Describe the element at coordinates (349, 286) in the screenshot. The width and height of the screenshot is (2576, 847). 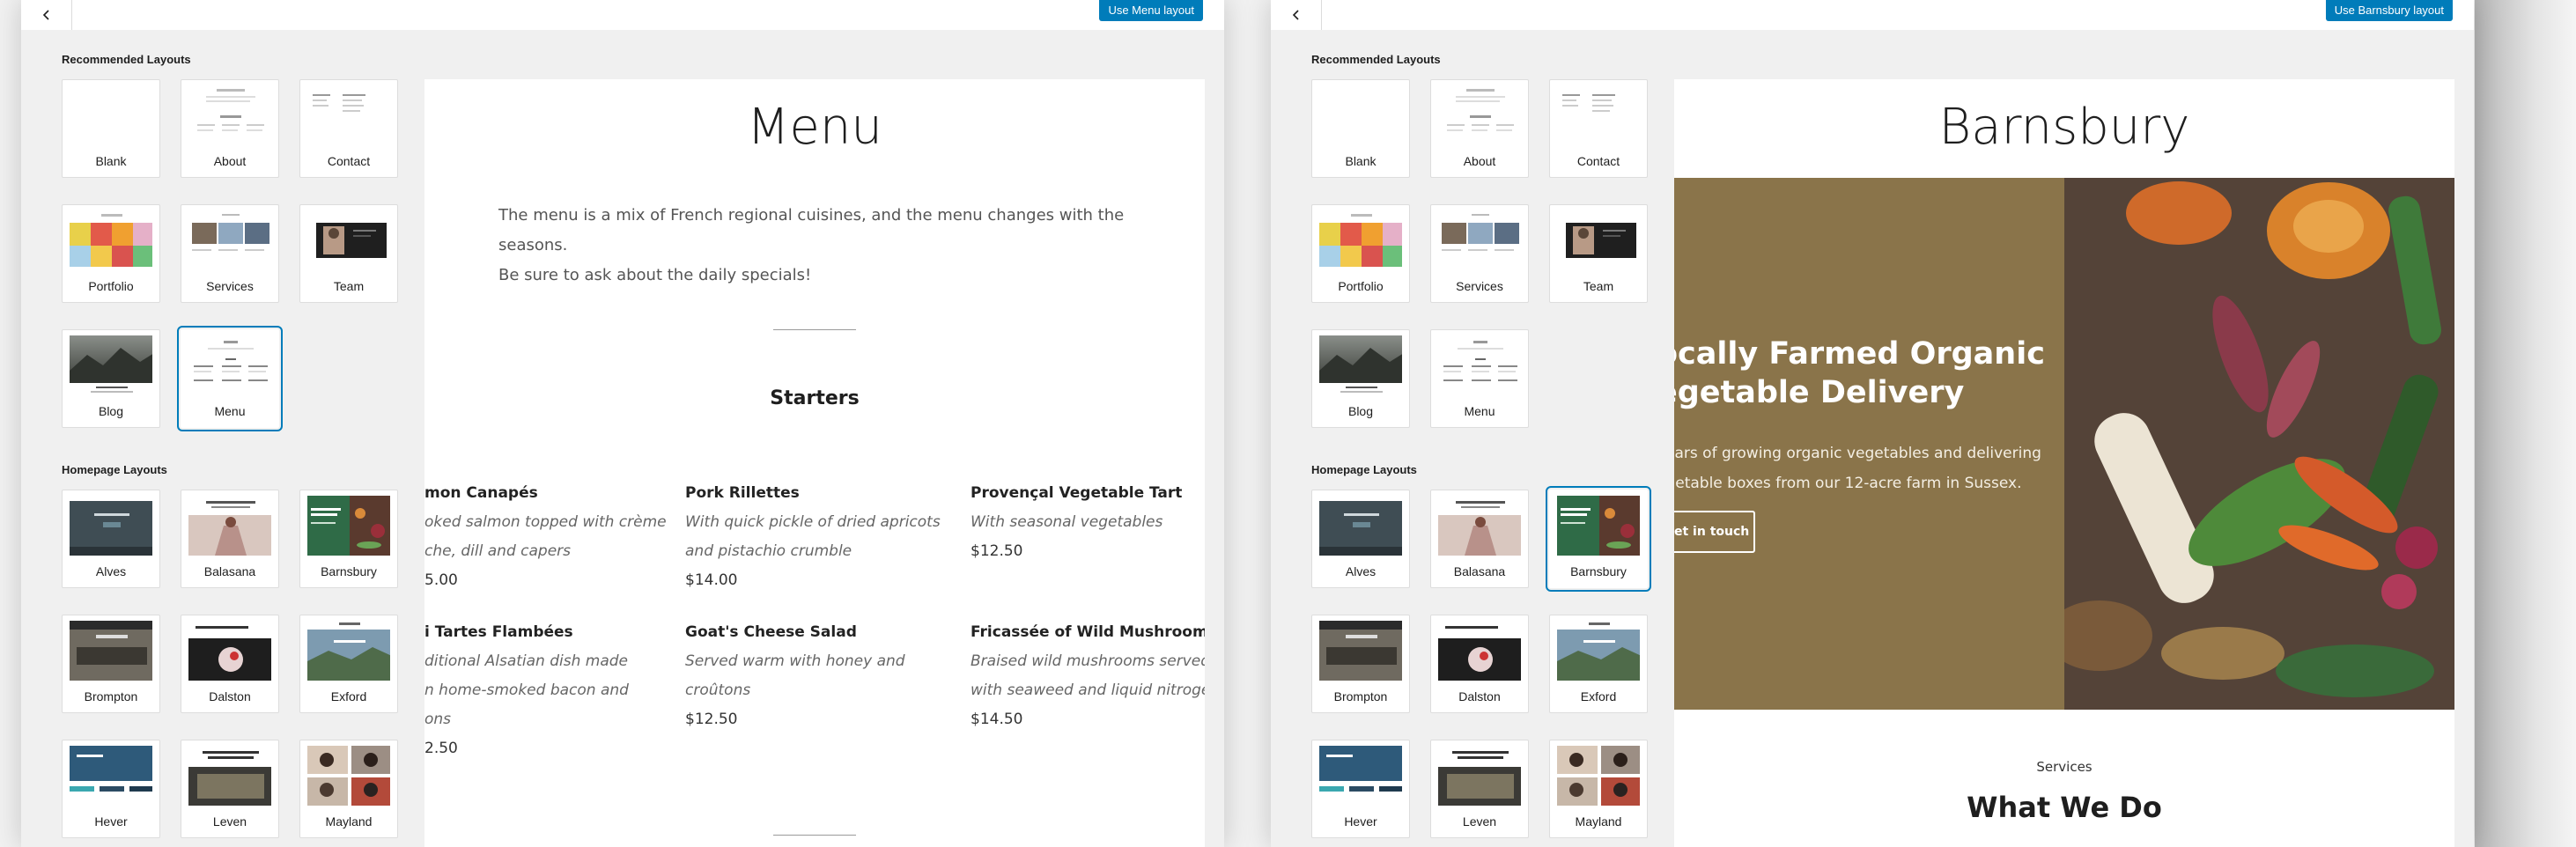
I see `layout-thumb-label: Team` at that location.